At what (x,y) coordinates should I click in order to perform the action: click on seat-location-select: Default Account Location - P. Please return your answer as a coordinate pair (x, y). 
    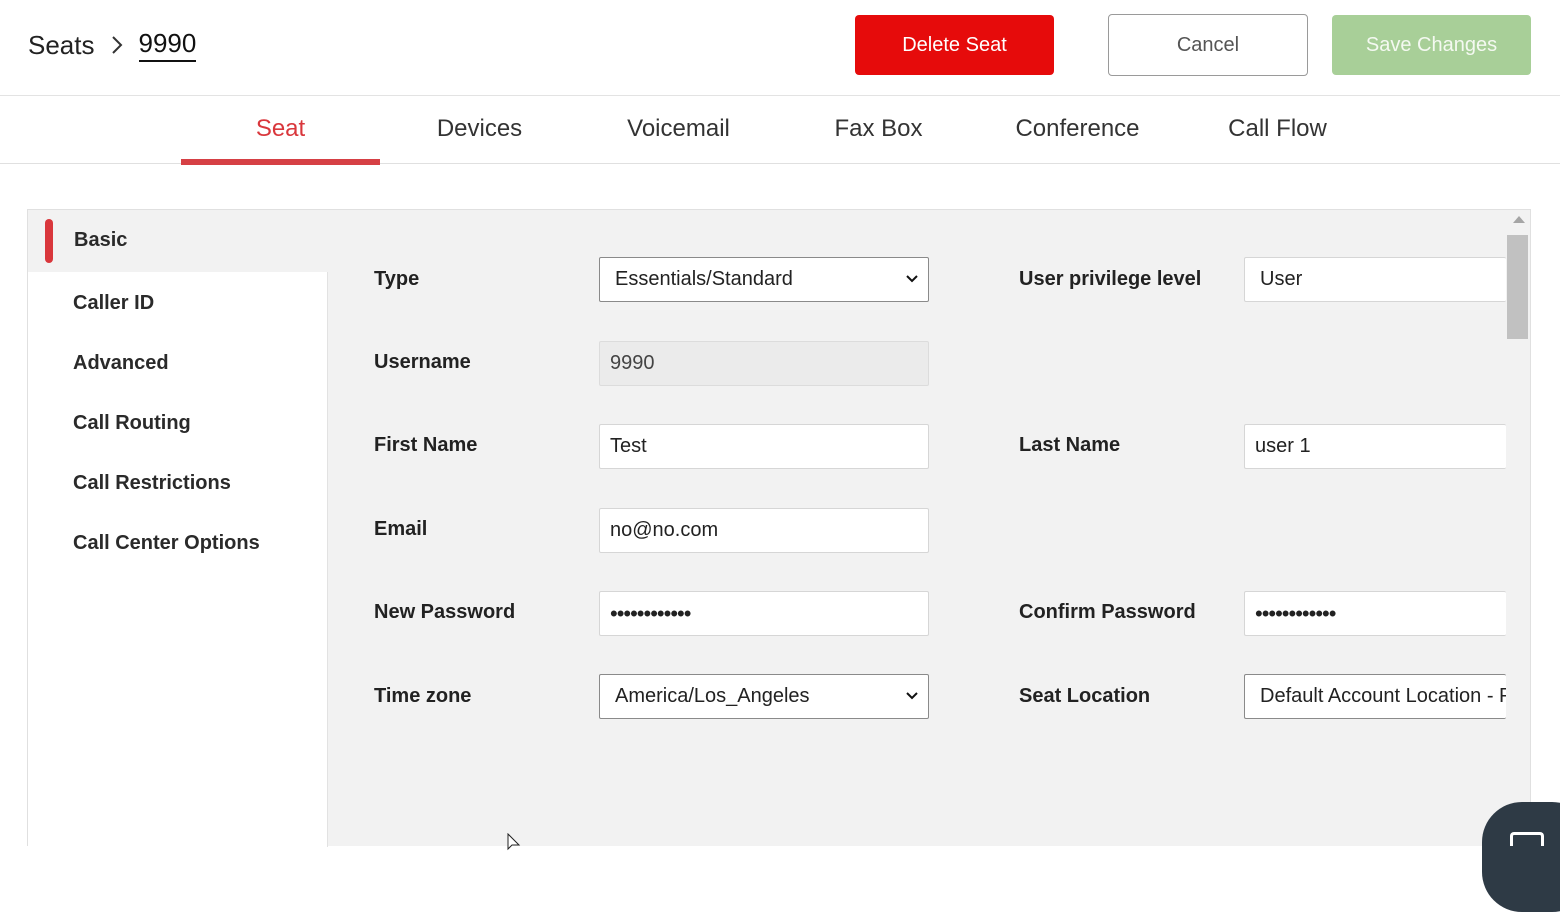
    Looking at the image, I should click on (1375, 696).